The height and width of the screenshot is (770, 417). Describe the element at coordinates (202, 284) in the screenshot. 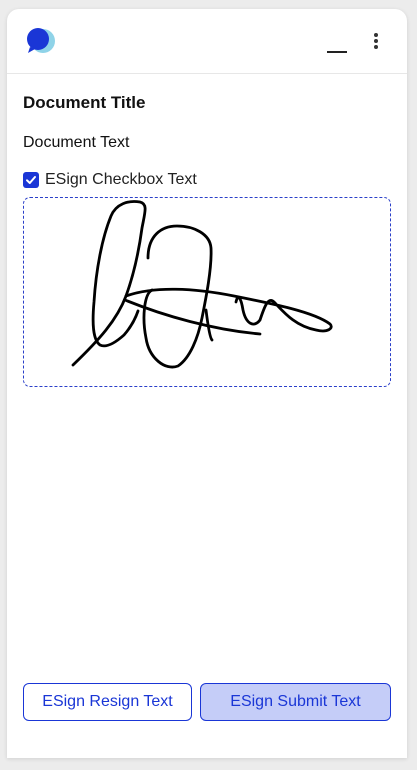

I see `signature-drawing` at that location.